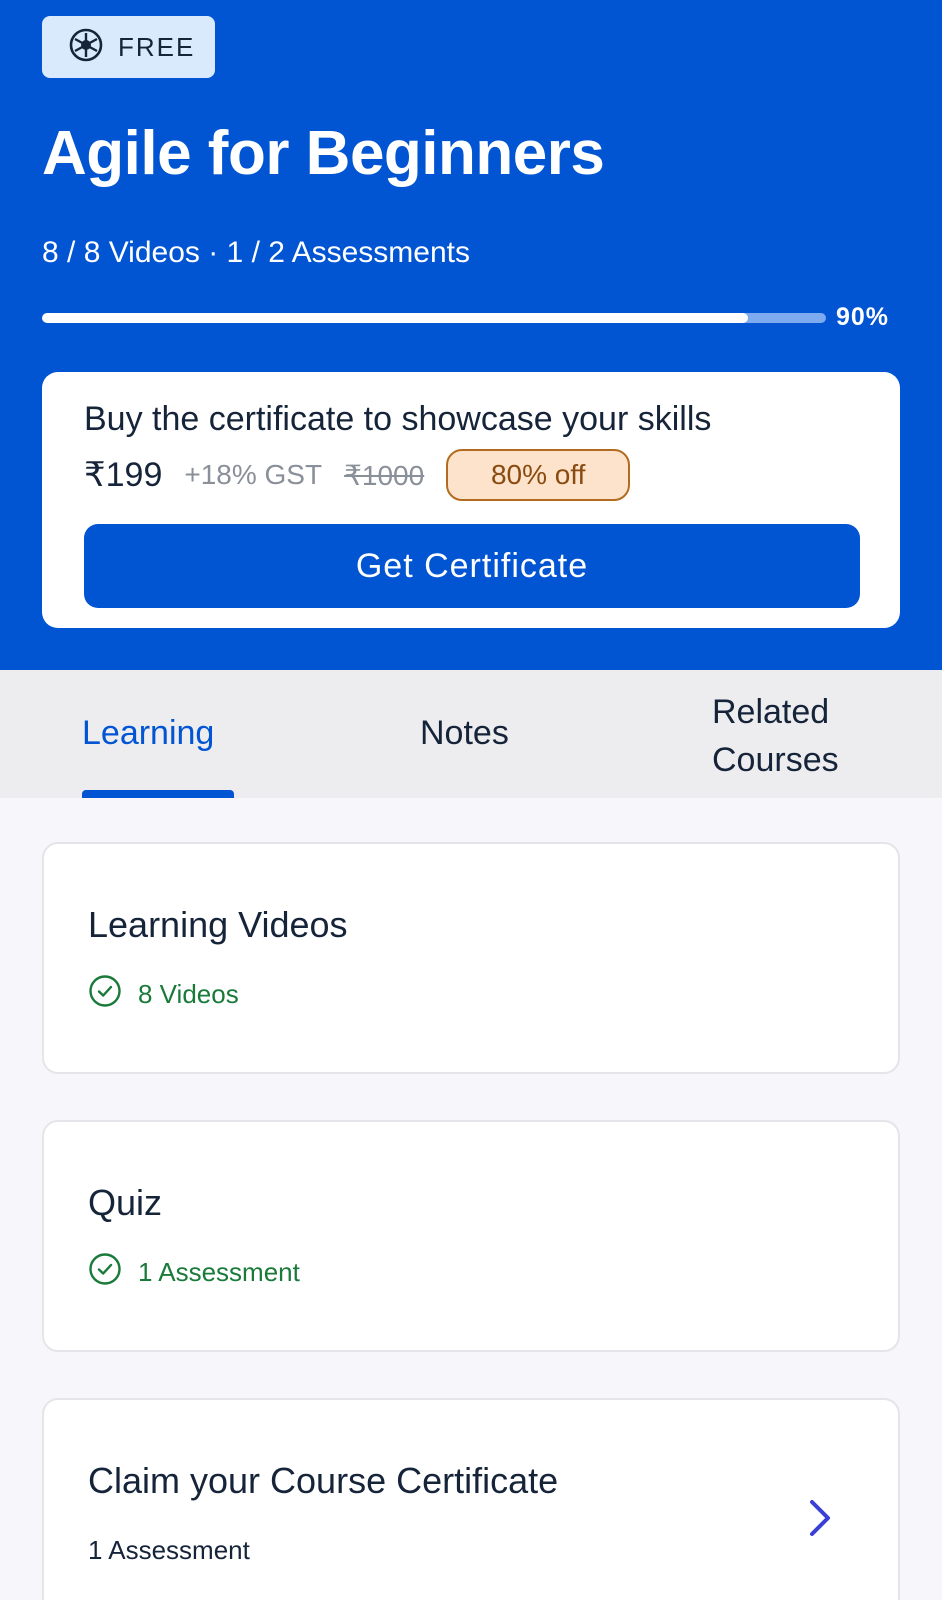  I want to click on chevron-right-icon, so click(819, 1518).